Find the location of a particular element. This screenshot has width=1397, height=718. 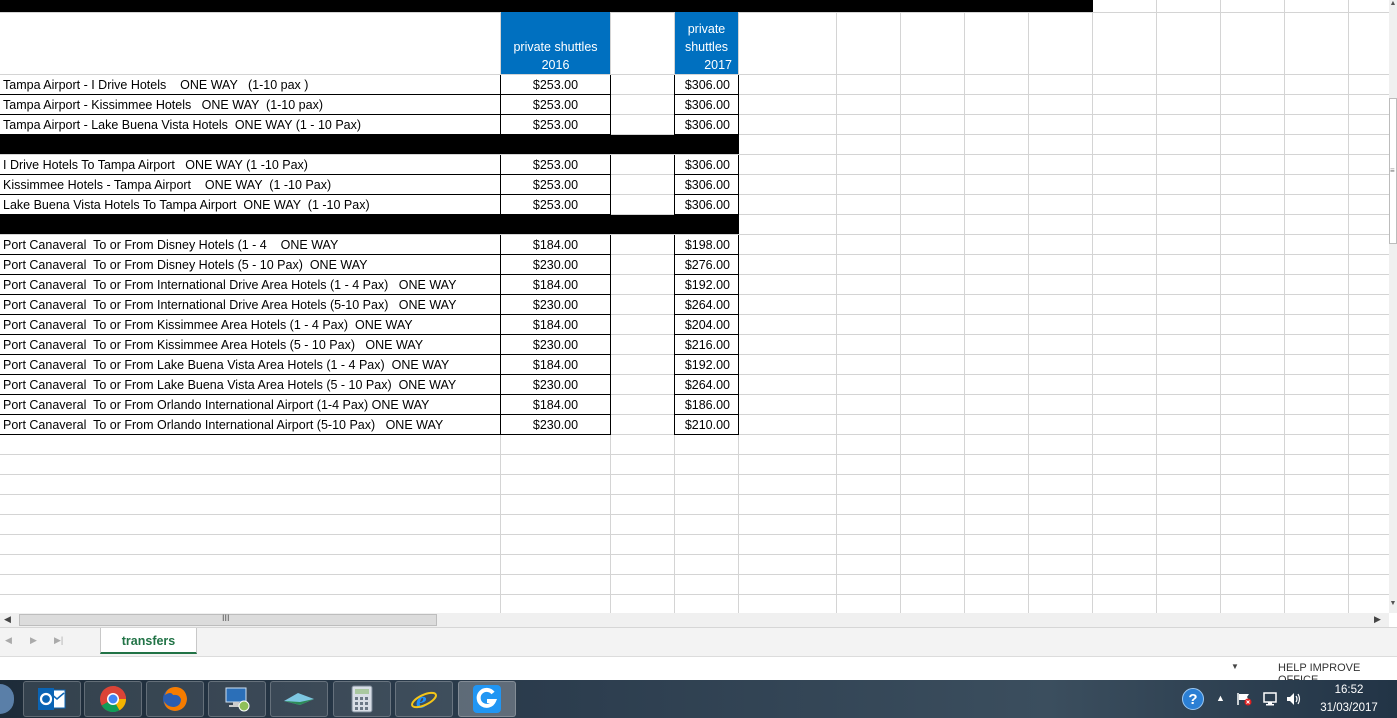

network-status-icon is located at coordinates (1270, 699).